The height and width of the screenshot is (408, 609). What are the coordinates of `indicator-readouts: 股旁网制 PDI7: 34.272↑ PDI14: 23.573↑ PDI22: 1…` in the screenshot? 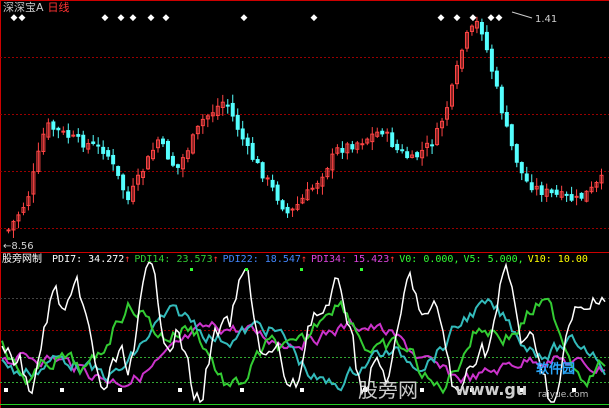 It's located at (297, 260).